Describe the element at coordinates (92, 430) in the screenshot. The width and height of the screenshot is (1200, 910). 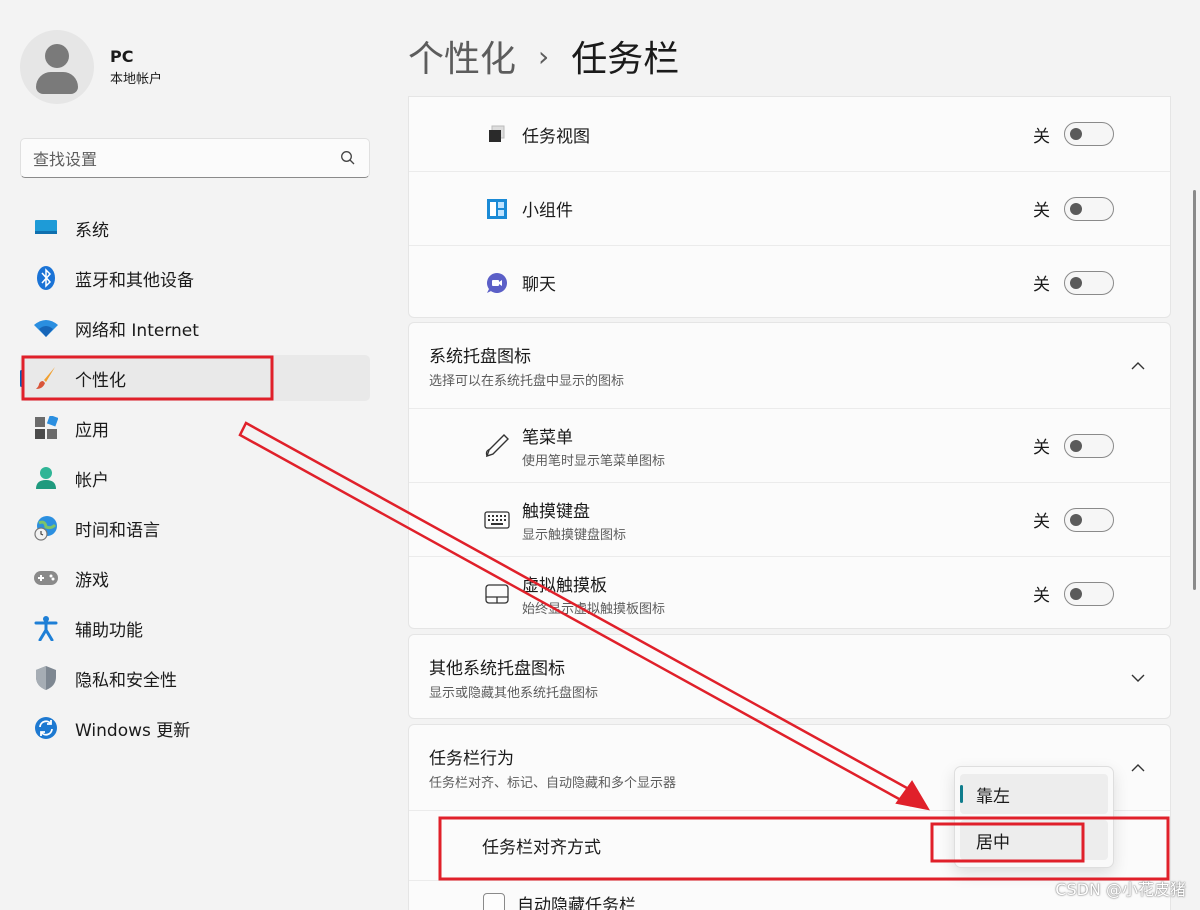
I see `sidebar-item-label: 应用` at that location.